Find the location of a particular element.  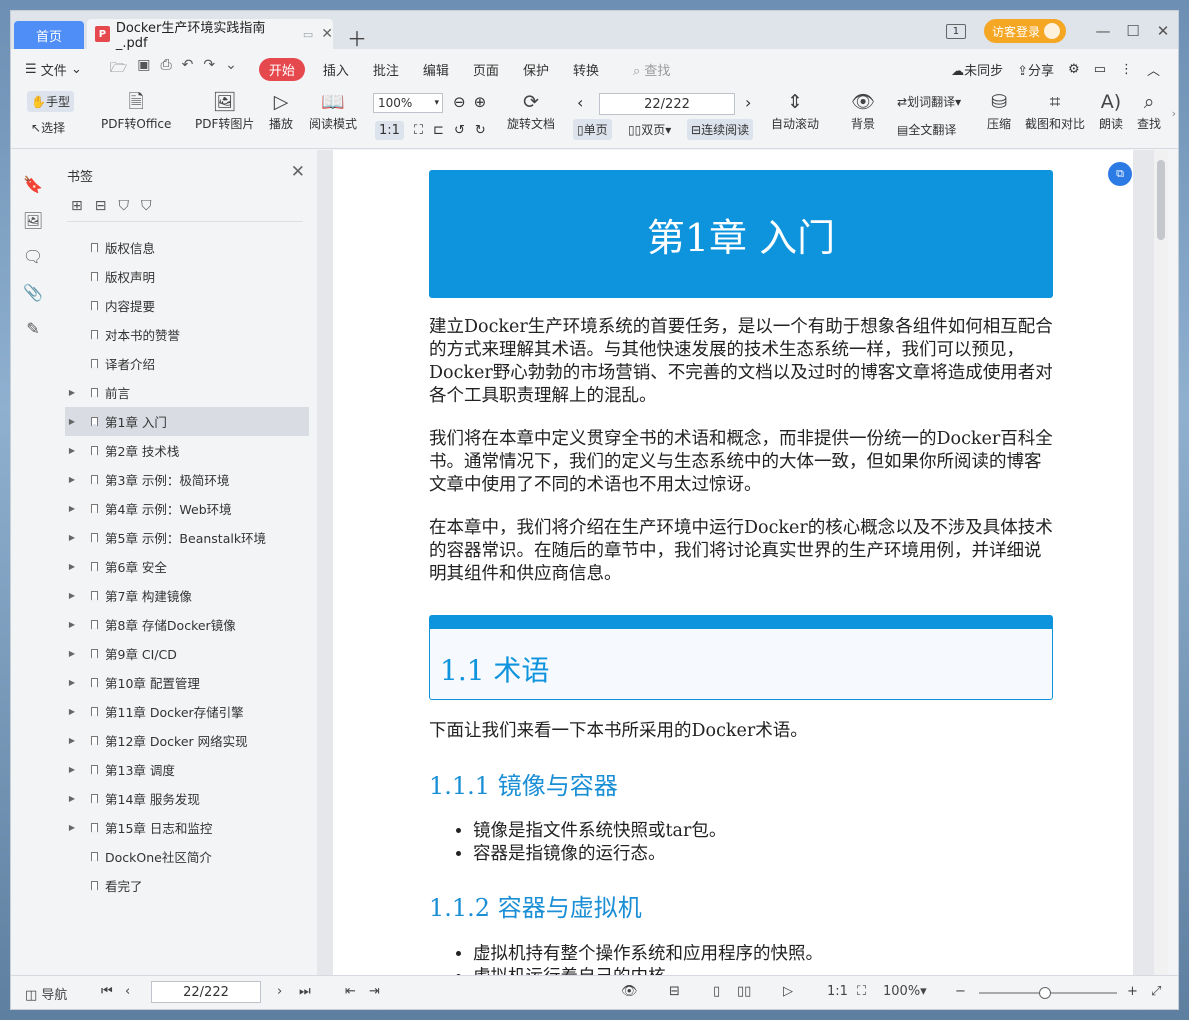

eye-protection-icon: 👁 is located at coordinates (629, 991).